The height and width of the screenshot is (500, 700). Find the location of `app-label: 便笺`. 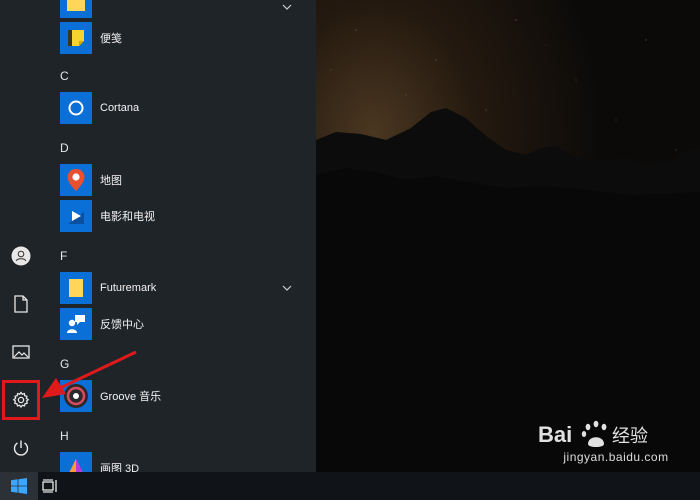

app-label: 便笺 is located at coordinates (111, 39).